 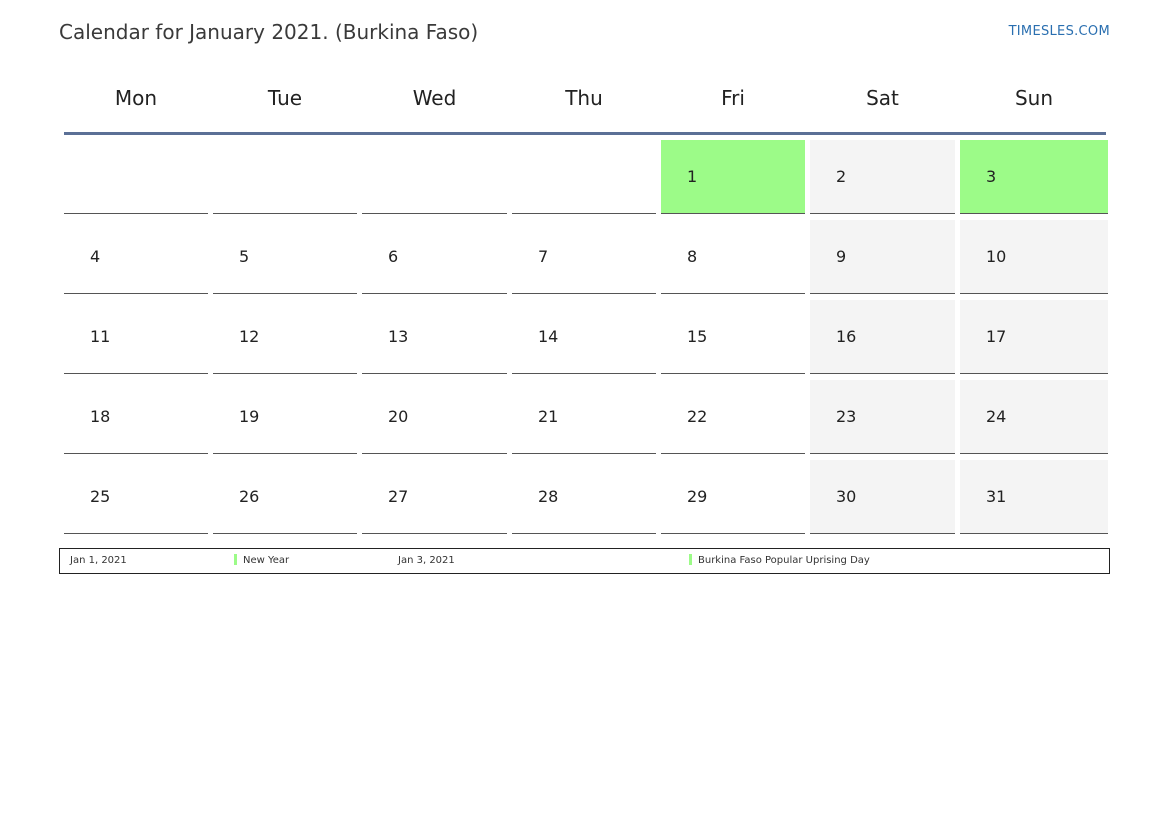 What do you see at coordinates (285, 337) in the screenshot?
I see `day-cell-12: 12` at bounding box center [285, 337].